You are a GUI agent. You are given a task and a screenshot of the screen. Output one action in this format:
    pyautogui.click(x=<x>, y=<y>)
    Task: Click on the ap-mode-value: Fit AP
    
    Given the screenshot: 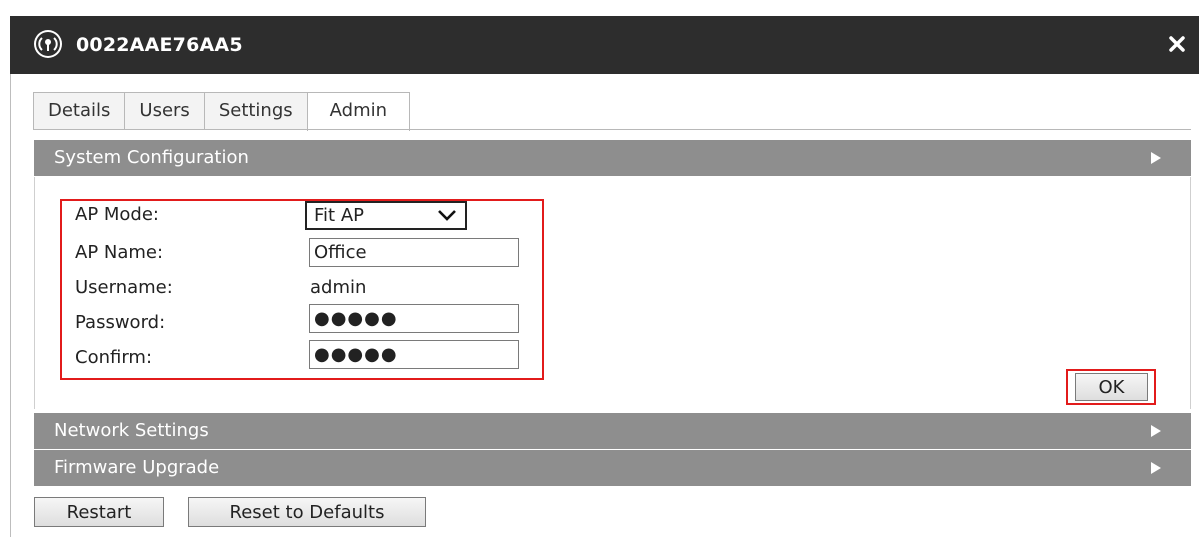 What is the action you would take?
    pyautogui.click(x=339, y=215)
    